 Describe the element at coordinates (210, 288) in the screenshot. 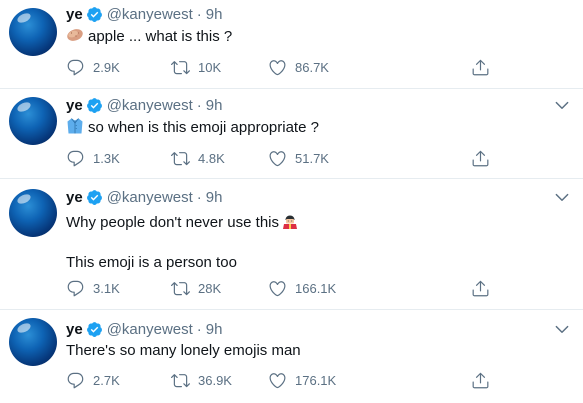

I see `retweet-count: 28K` at that location.